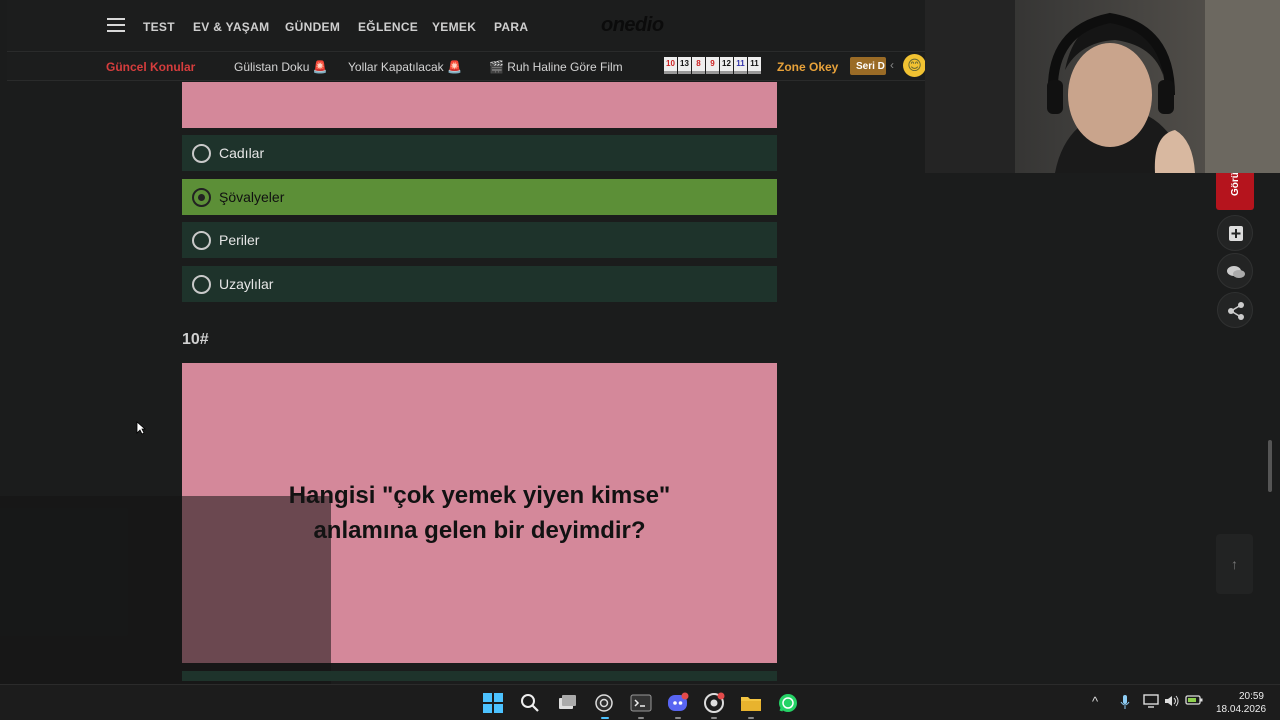 Image resolution: width=1280 pixels, height=720 pixels. I want to click on nav-item-test: TEST, so click(159, 27).